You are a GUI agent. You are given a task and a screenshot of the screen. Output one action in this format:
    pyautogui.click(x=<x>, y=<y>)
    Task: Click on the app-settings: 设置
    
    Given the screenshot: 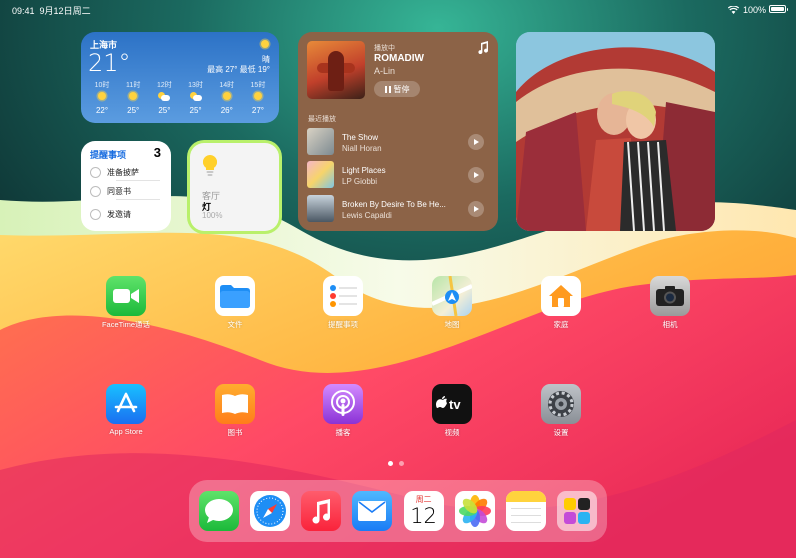 What is the action you would take?
    pyautogui.click(x=561, y=415)
    